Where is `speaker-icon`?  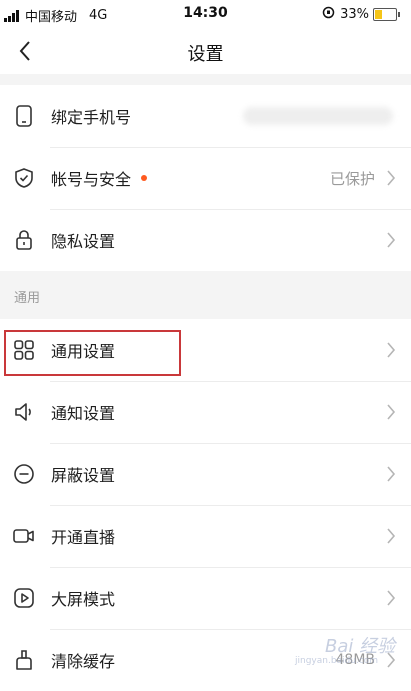 speaker-icon is located at coordinates (24, 412).